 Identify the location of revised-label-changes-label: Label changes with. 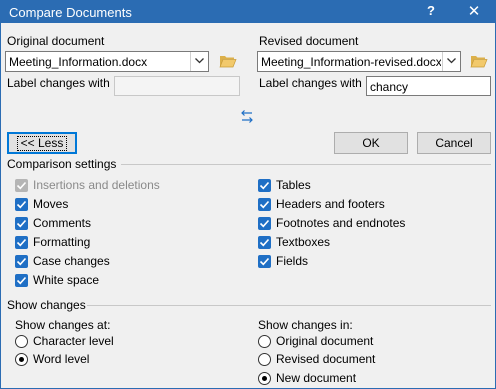
(310, 83).